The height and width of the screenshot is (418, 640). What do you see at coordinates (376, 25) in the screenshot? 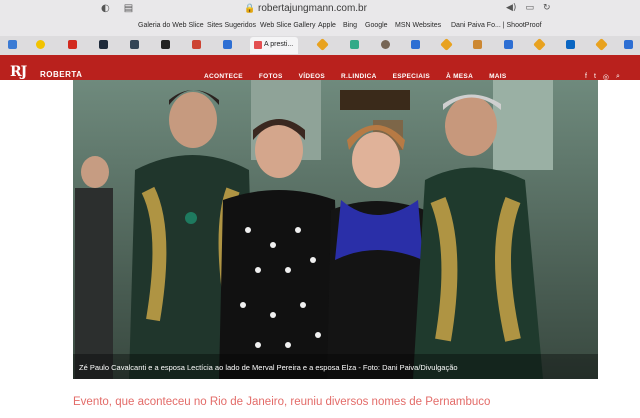
I see `bookmark-item: Google` at bounding box center [376, 25].